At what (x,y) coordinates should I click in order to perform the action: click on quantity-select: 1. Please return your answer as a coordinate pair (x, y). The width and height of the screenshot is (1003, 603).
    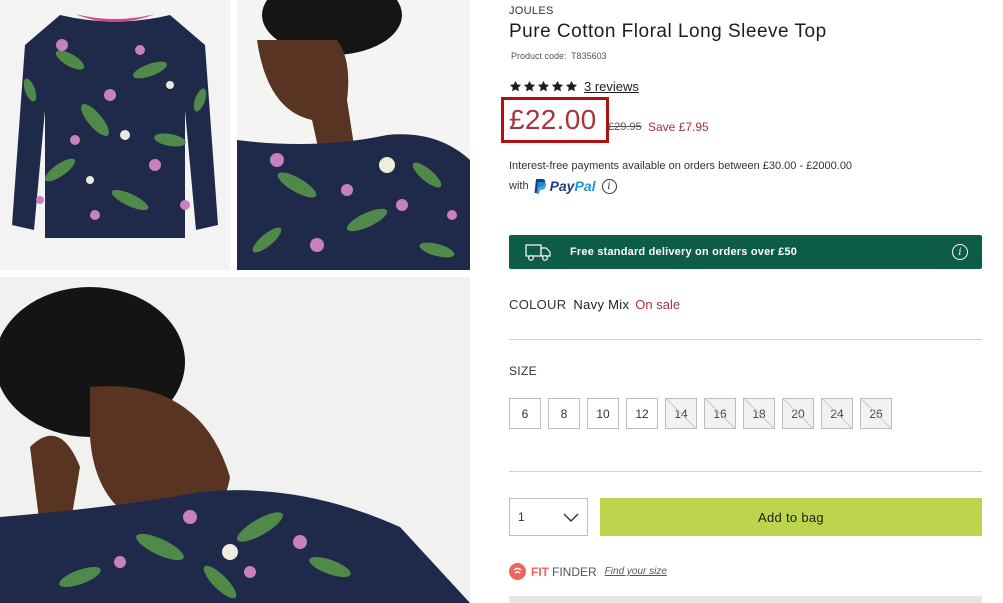
    Looking at the image, I should click on (548, 517).